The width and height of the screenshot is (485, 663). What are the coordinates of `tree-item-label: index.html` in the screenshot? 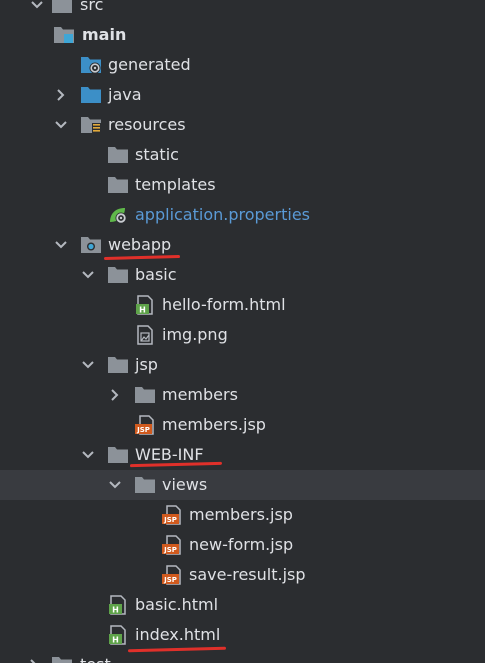 It's located at (178, 634).